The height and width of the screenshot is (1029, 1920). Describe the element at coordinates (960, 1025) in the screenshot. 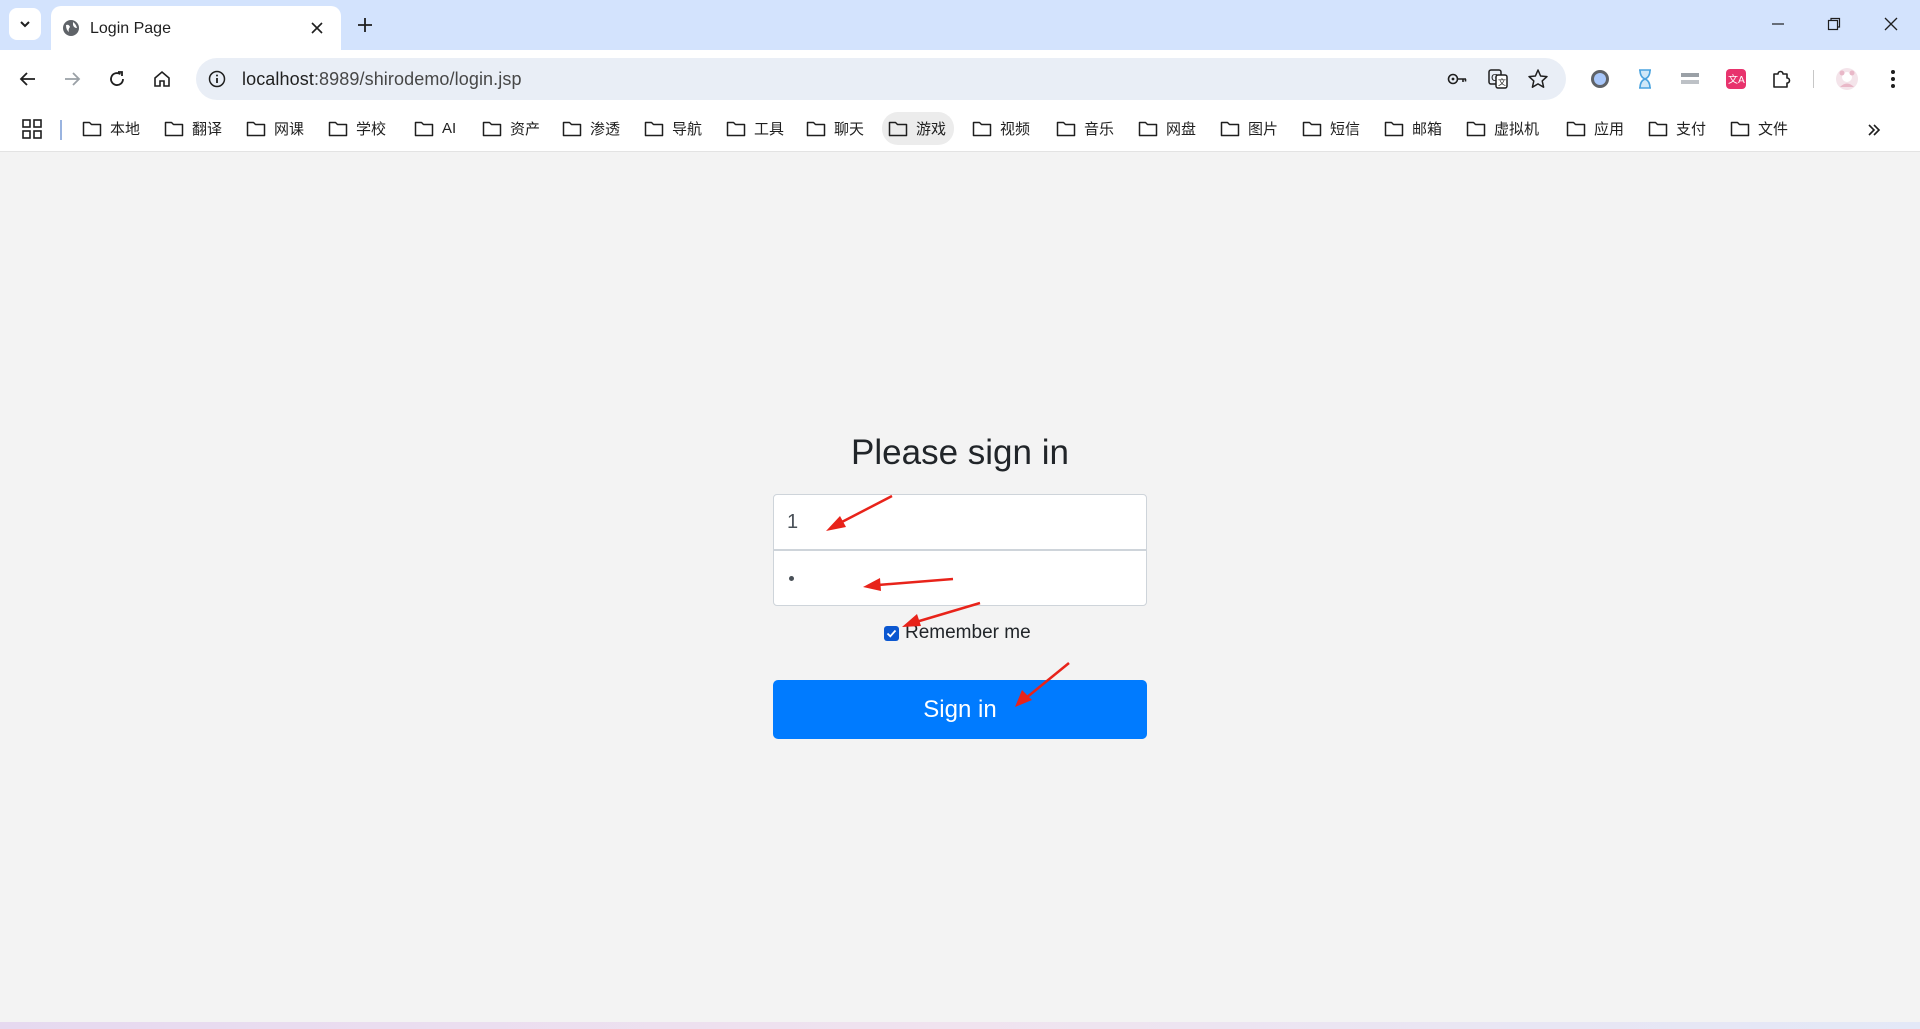

I see `taskbar-edge` at that location.